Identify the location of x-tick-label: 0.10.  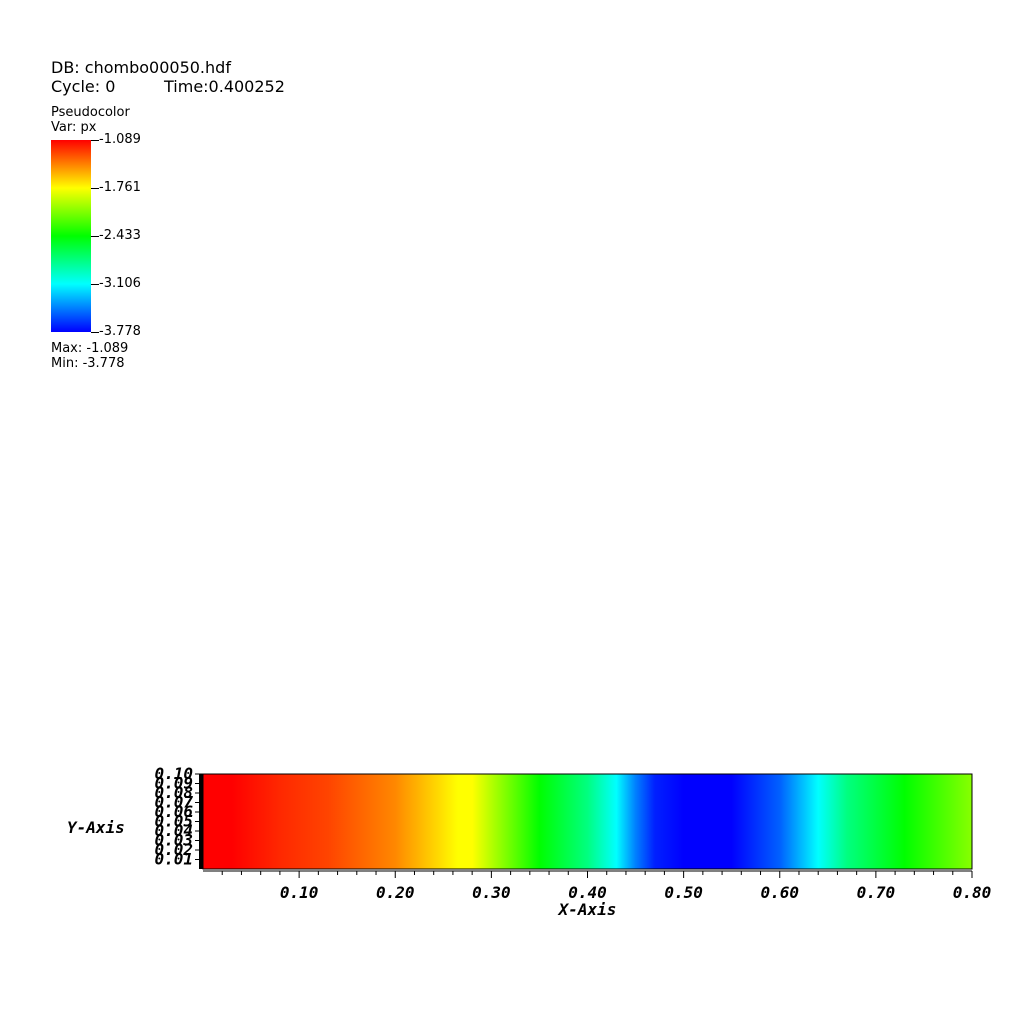
(299, 892).